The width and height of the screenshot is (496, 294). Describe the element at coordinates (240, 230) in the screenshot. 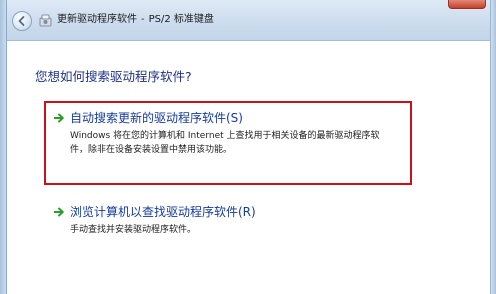

I see `option-browse-computer-desc: 手动查找并安装驱动程序软件。` at that location.